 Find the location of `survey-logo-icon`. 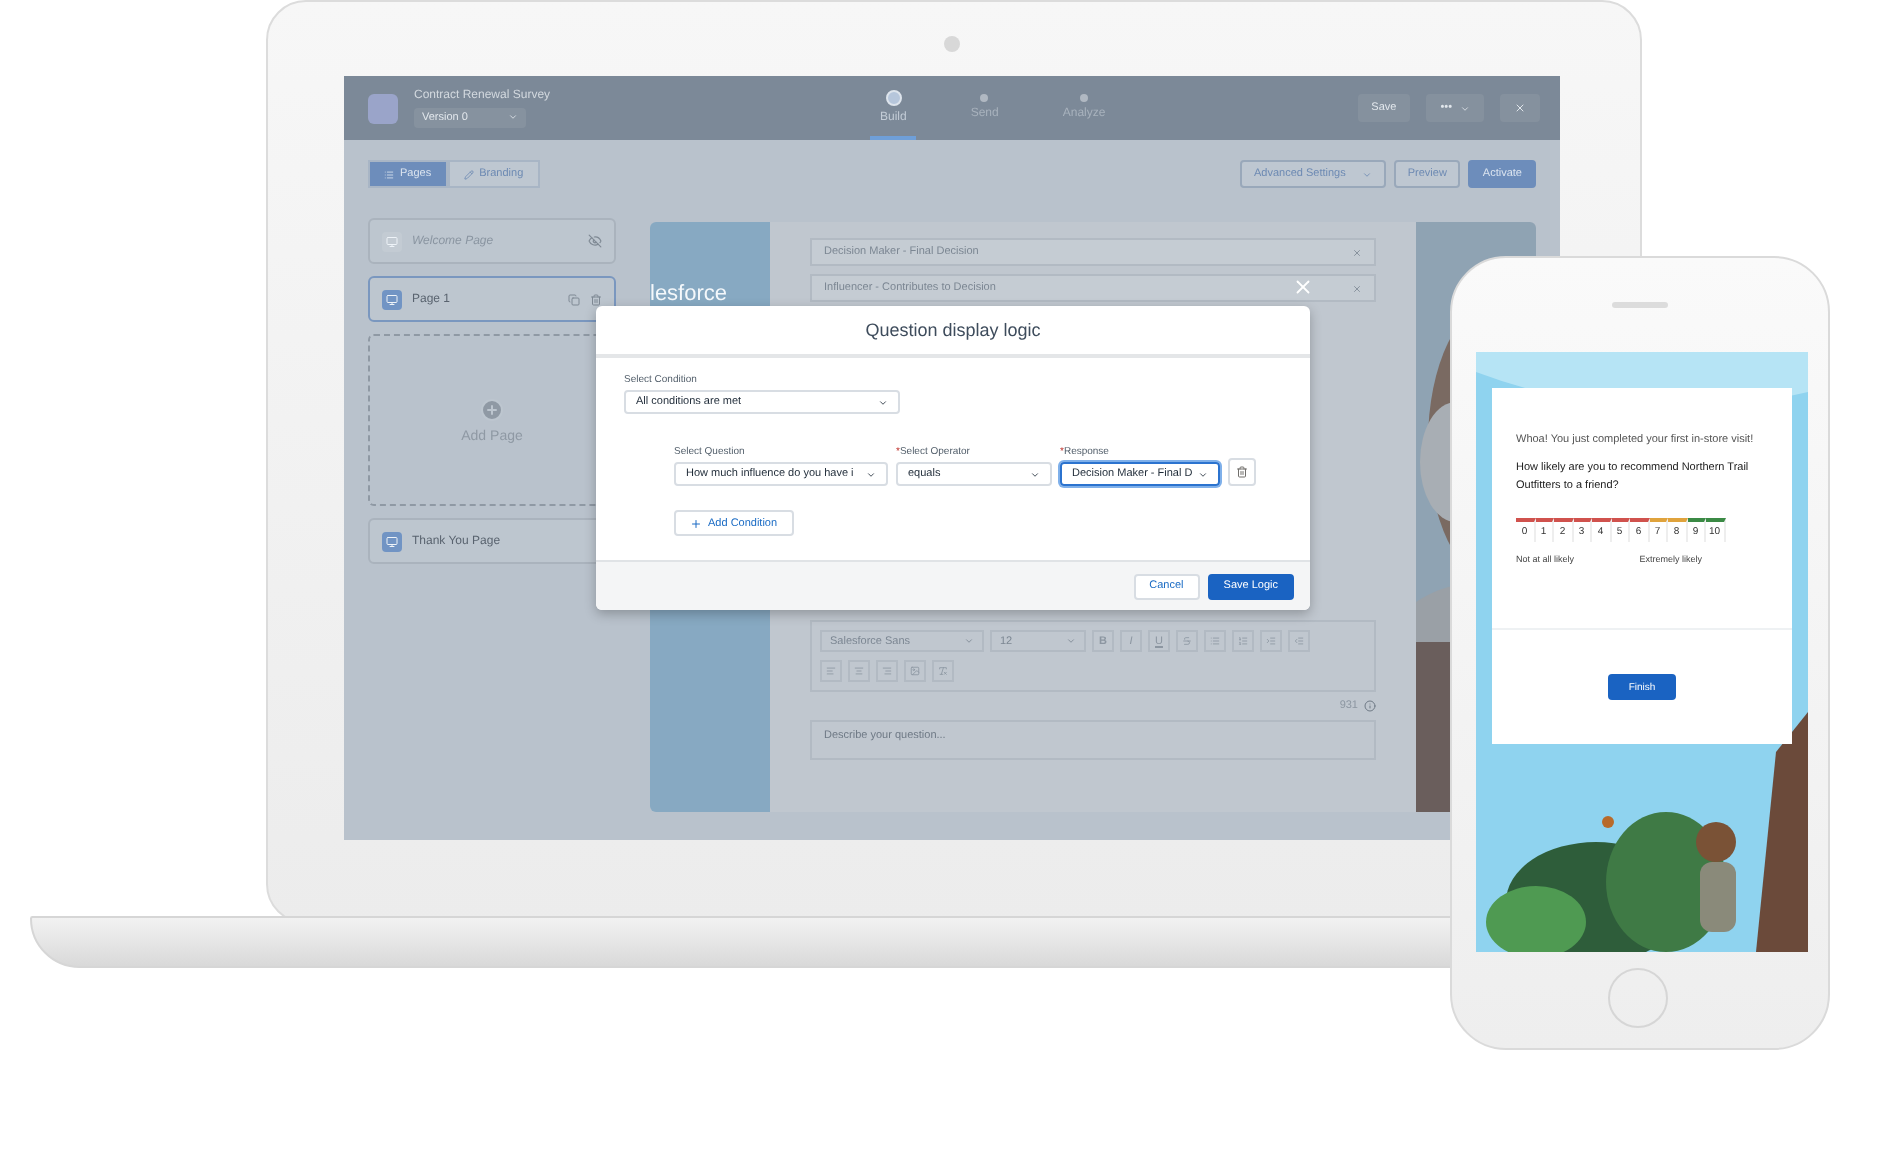

survey-logo-icon is located at coordinates (383, 108).